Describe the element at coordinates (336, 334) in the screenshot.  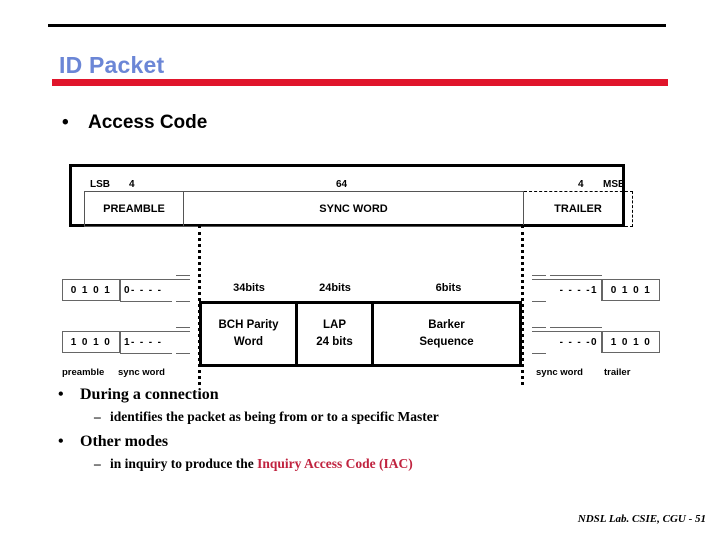
I see `cell-lap: LAP 24 bits` at that location.